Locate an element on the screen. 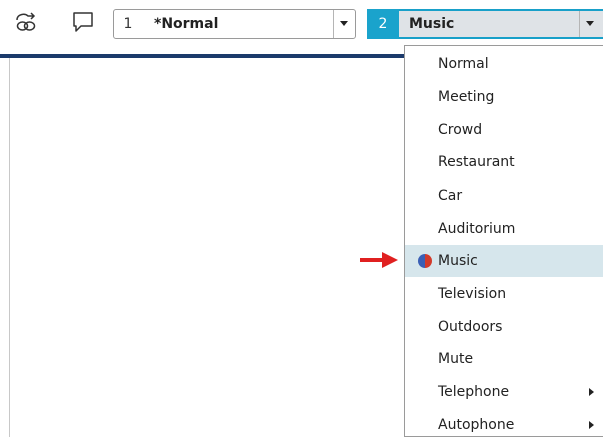  program-1-number: 1 is located at coordinates (128, 24).